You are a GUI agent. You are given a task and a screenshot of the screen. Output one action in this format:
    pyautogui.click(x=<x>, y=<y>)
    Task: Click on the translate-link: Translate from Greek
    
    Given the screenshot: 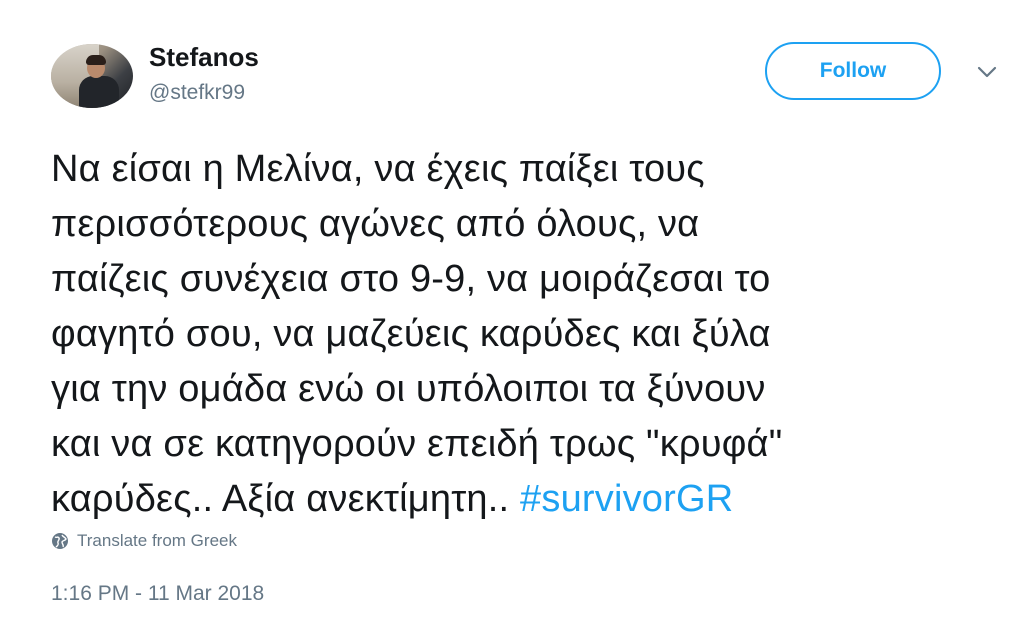 What is the action you would take?
    pyautogui.click(x=144, y=541)
    